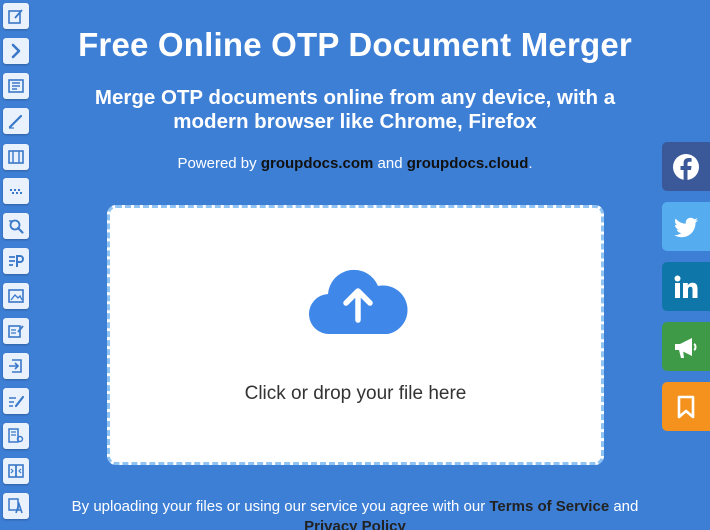  I want to click on powered-by-suffix: ., so click(530, 163).